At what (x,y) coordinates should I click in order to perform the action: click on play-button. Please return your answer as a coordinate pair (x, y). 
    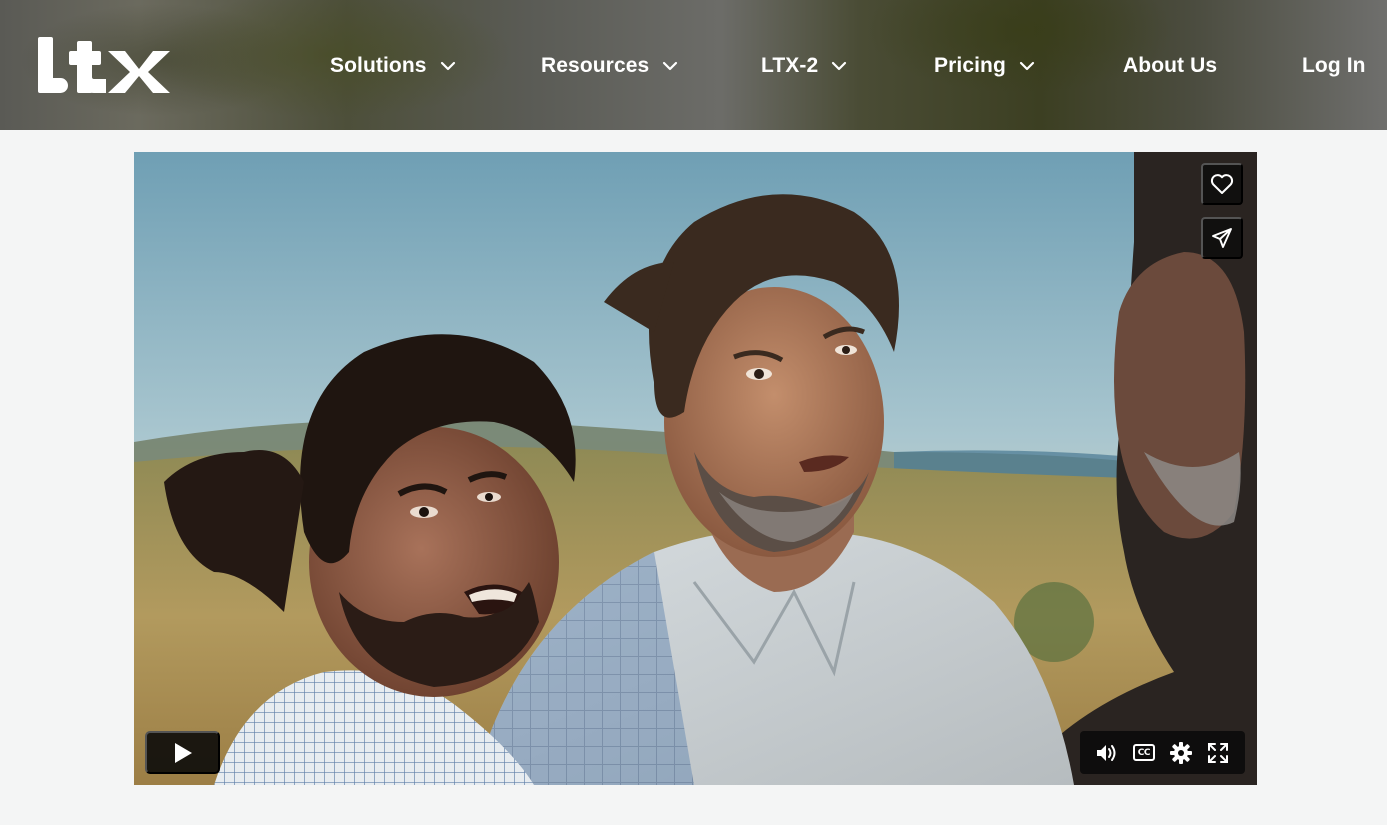
    Looking at the image, I should click on (182, 752).